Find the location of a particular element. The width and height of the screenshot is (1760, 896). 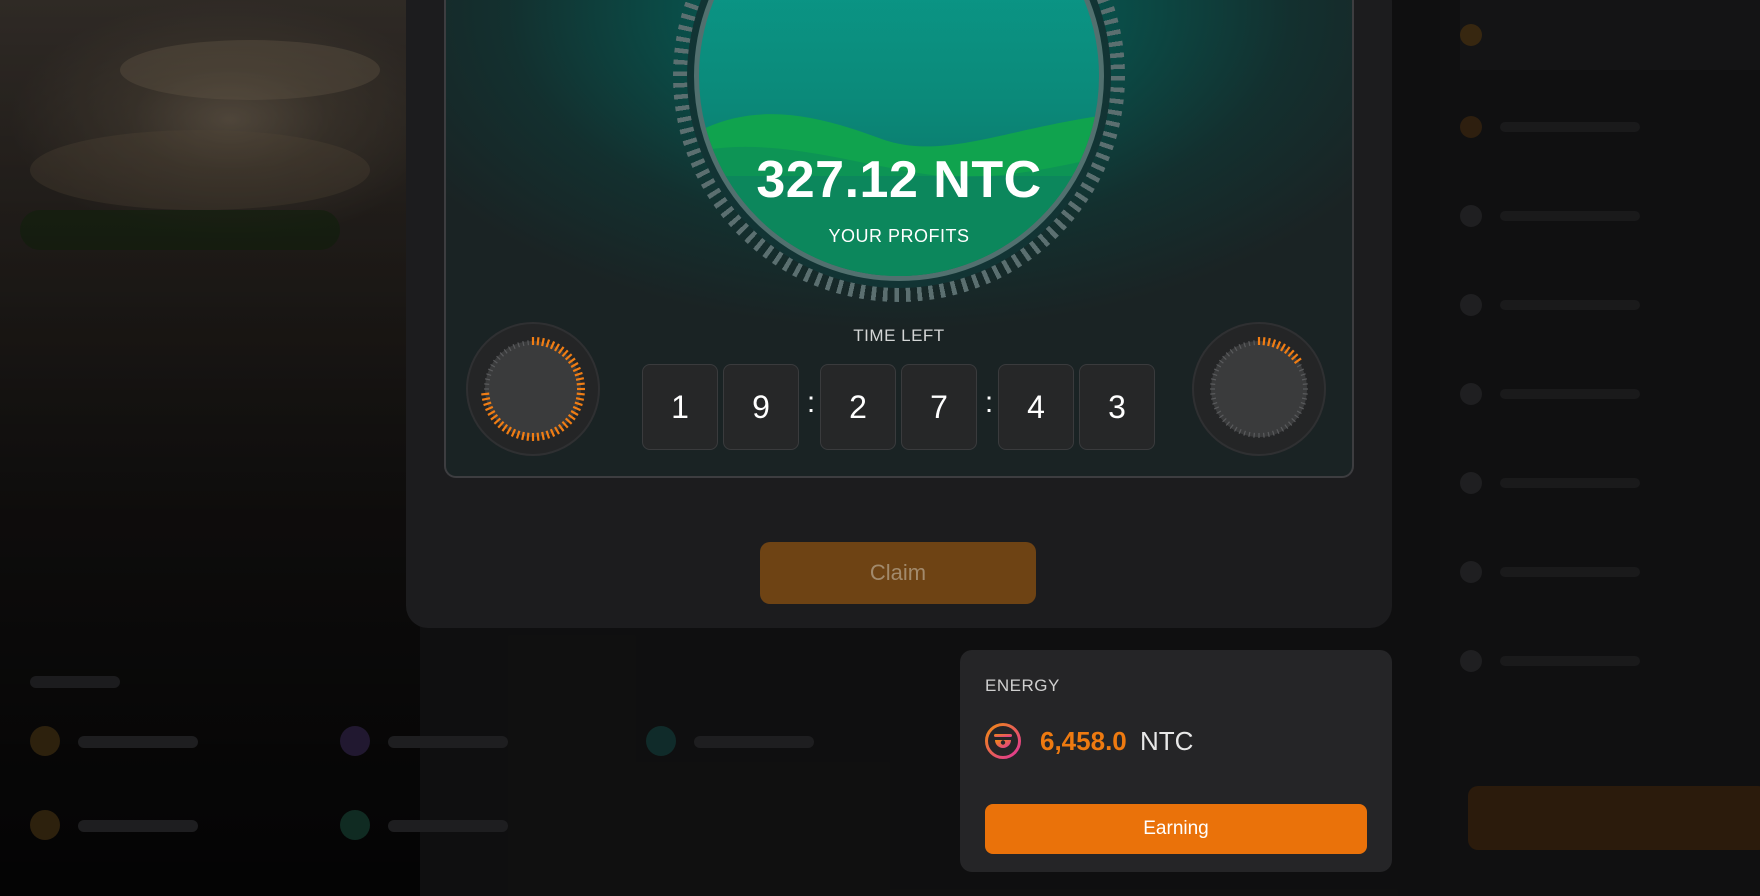

timer-digit: 9 is located at coordinates (761, 407).